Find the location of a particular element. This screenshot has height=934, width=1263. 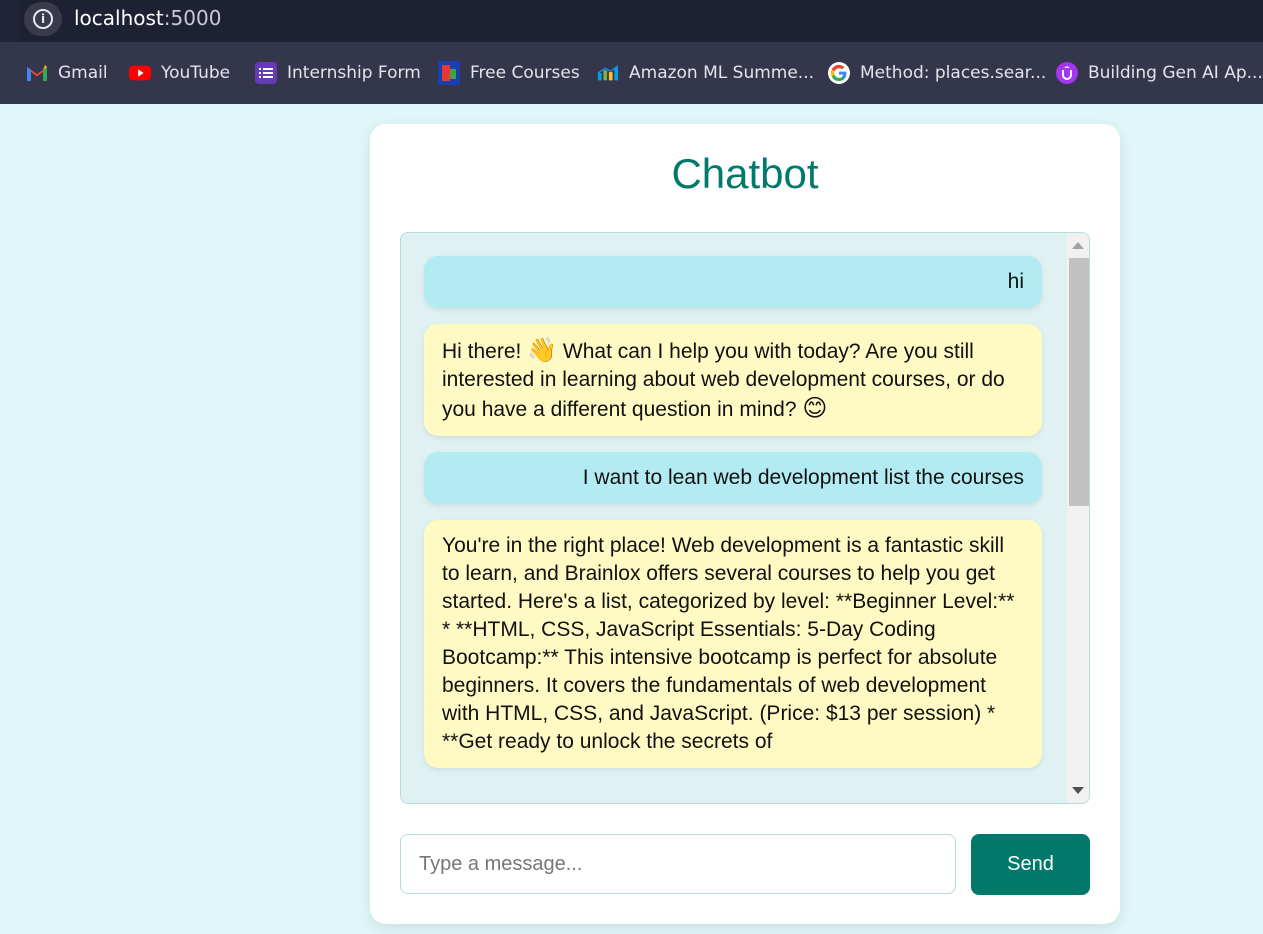

scroll-up-arrow-icon is located at coordinates (1078, 245).